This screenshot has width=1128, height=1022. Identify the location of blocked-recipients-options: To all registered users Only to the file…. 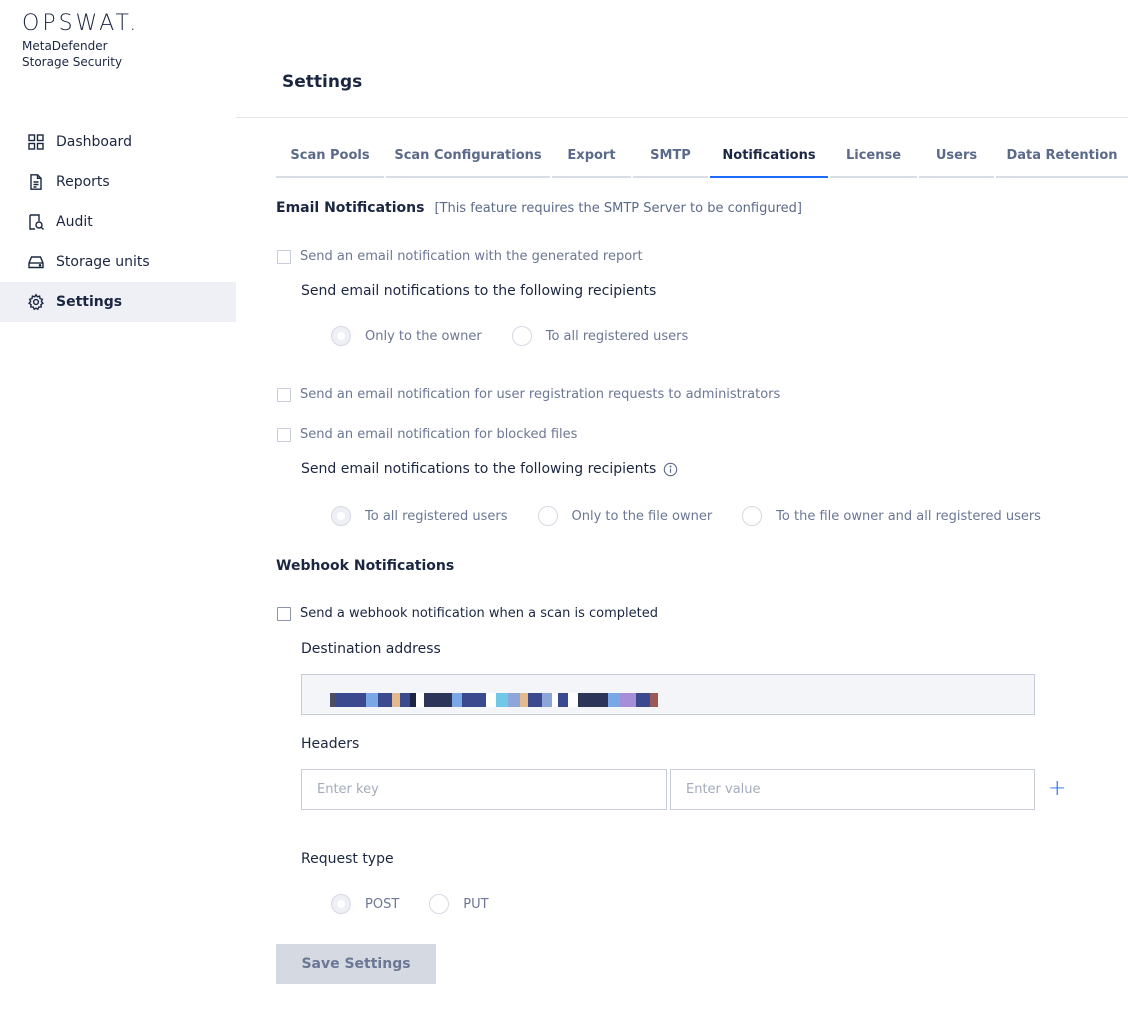
(701, 516).